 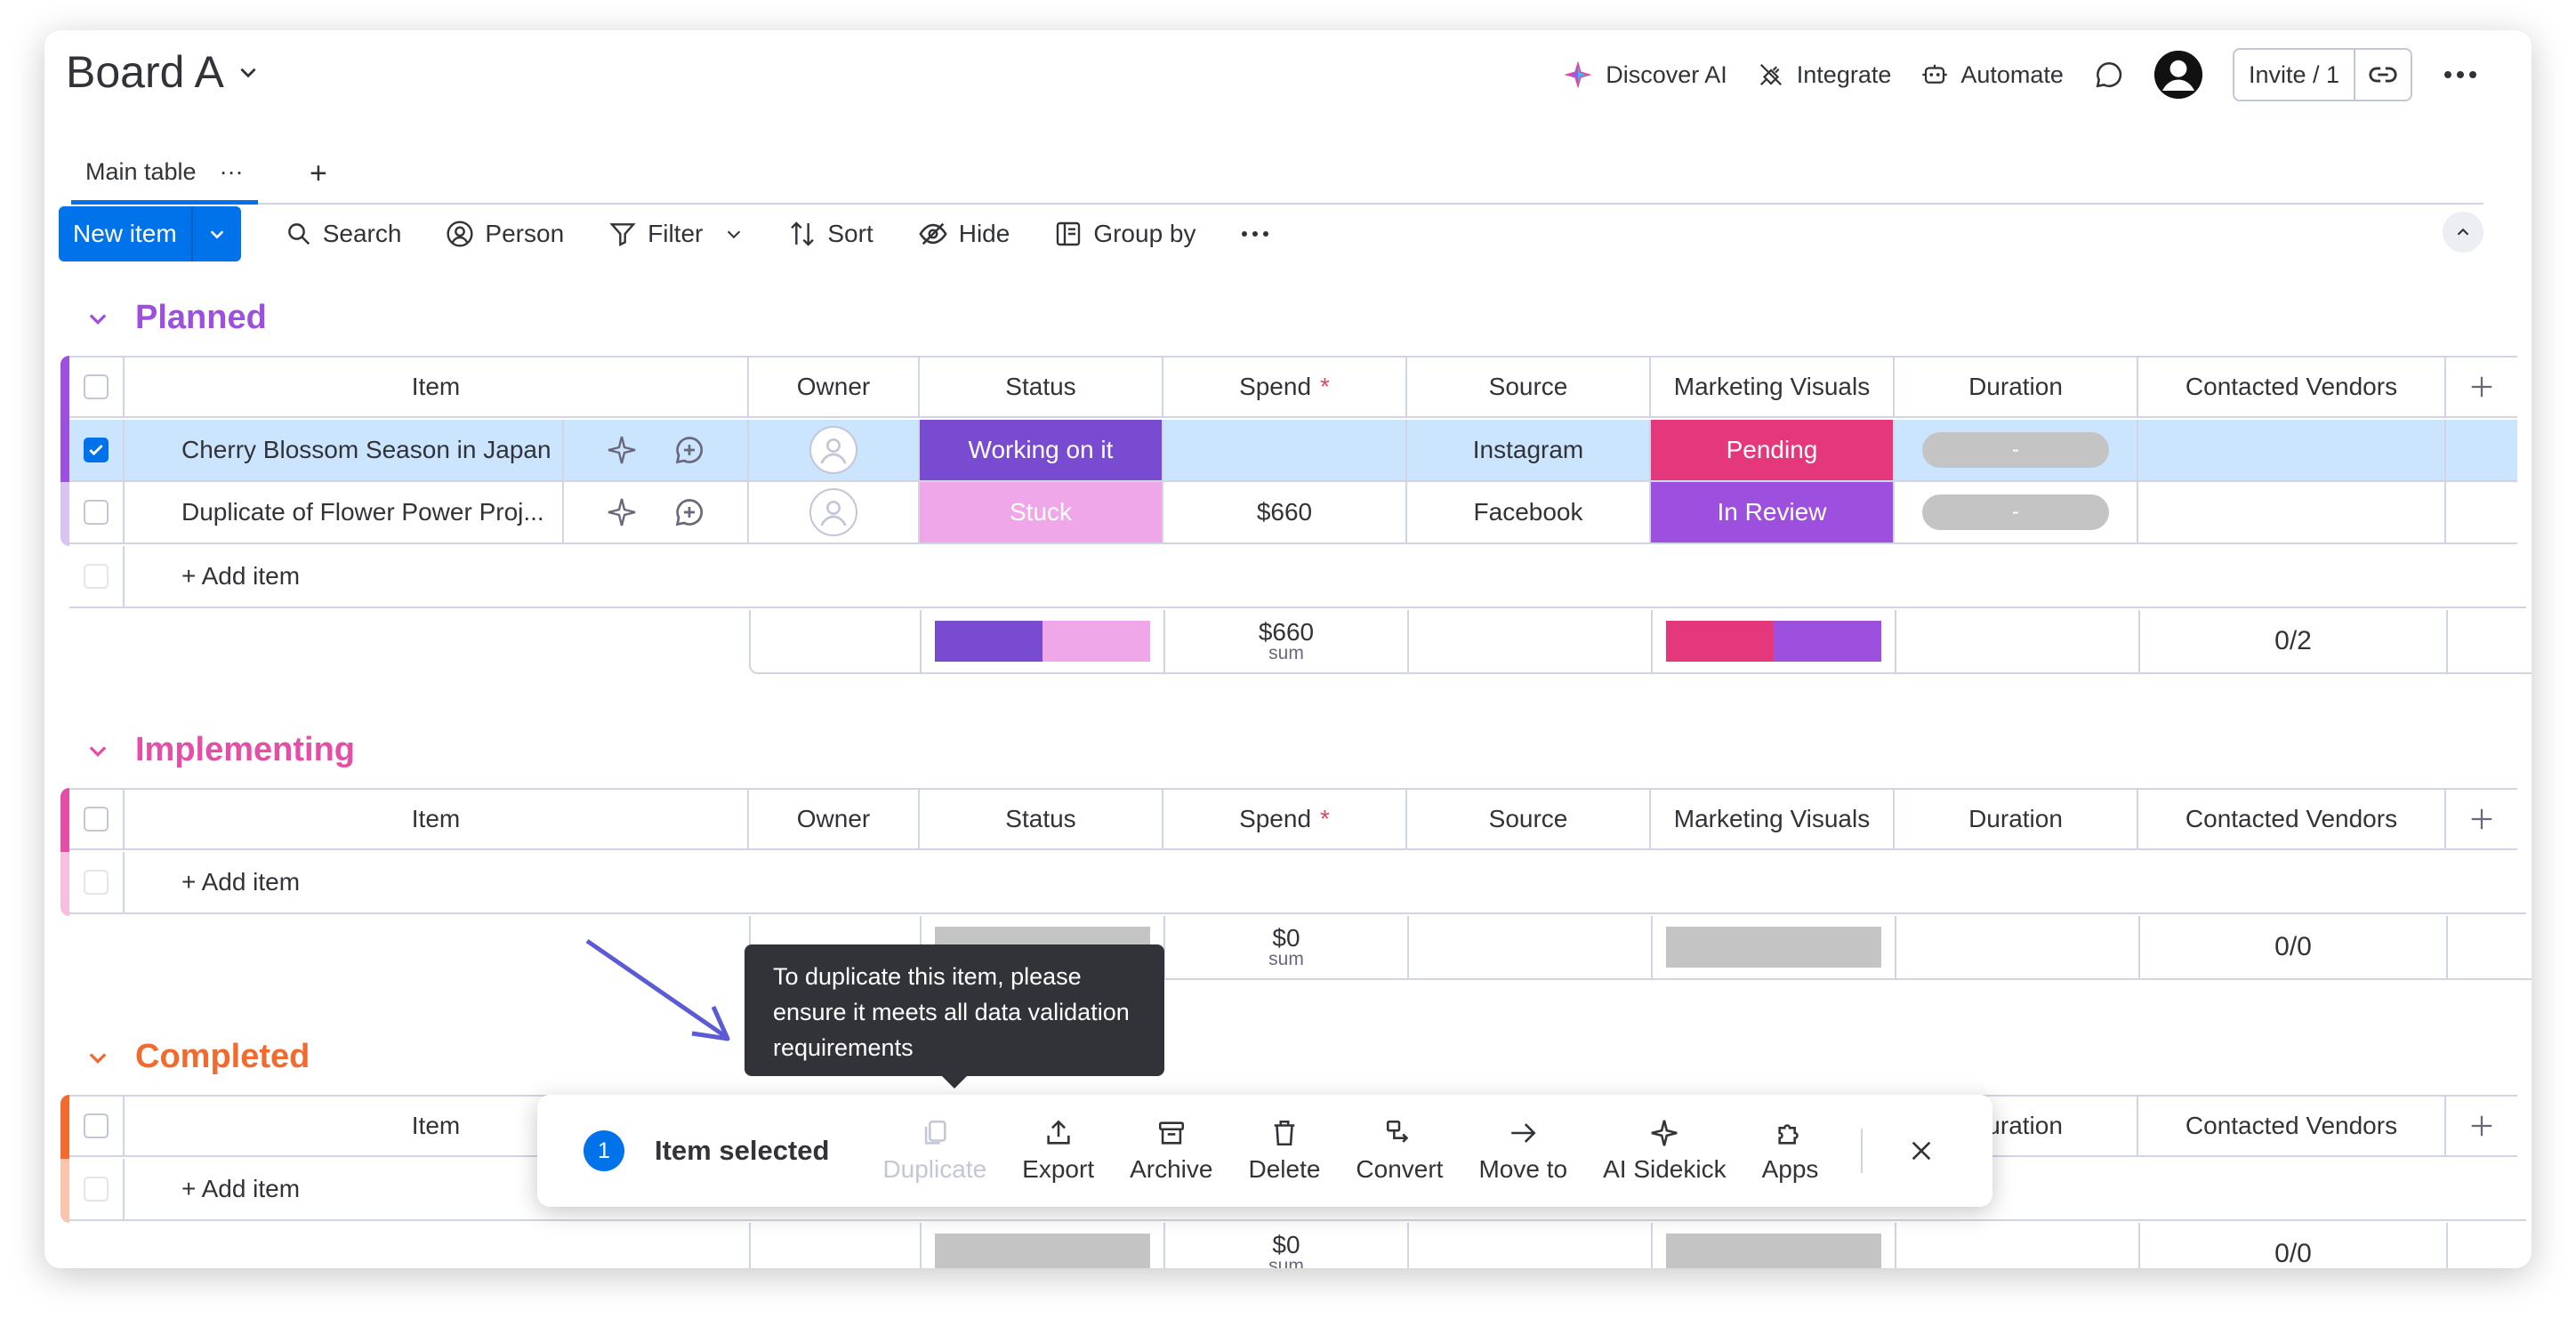 I want to click on chevron-up-icon, so click(x=2463, y=232).